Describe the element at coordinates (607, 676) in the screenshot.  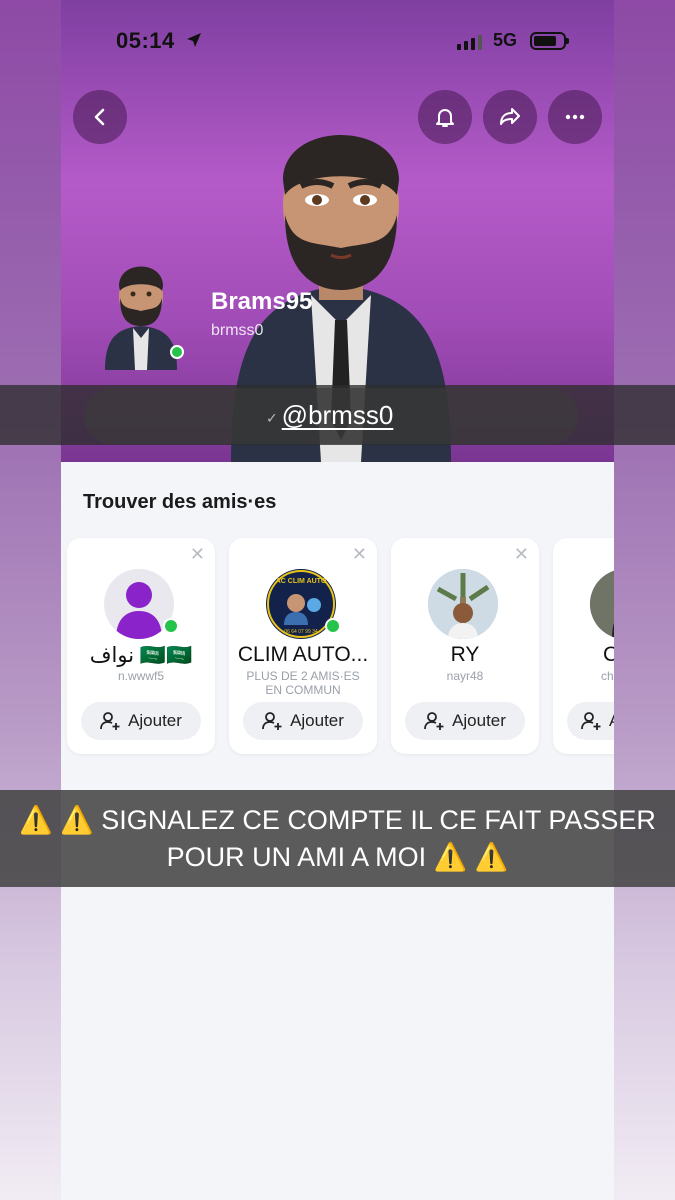
I see `friend-username: ch` at that location.